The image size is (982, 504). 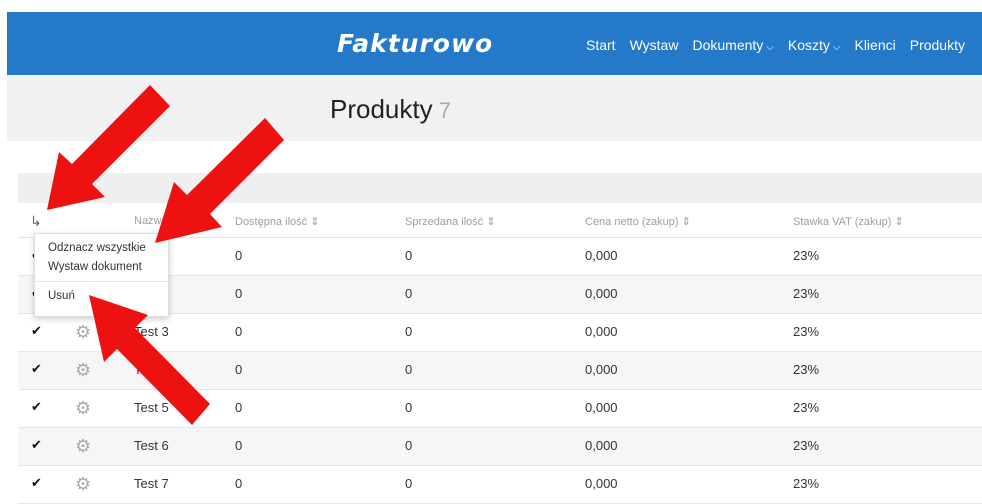 I want to click on table-row: ✔ ⚙ Test 5 0 0 0,000 23%, so click(x=500, y=409).